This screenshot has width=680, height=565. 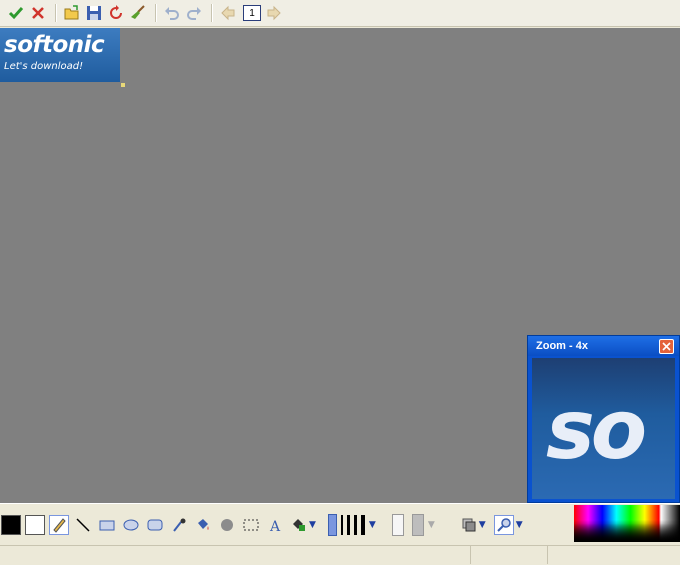 I want to click on fill-mode-dropdown-arrow: ▼, so click(x=431, y=525).